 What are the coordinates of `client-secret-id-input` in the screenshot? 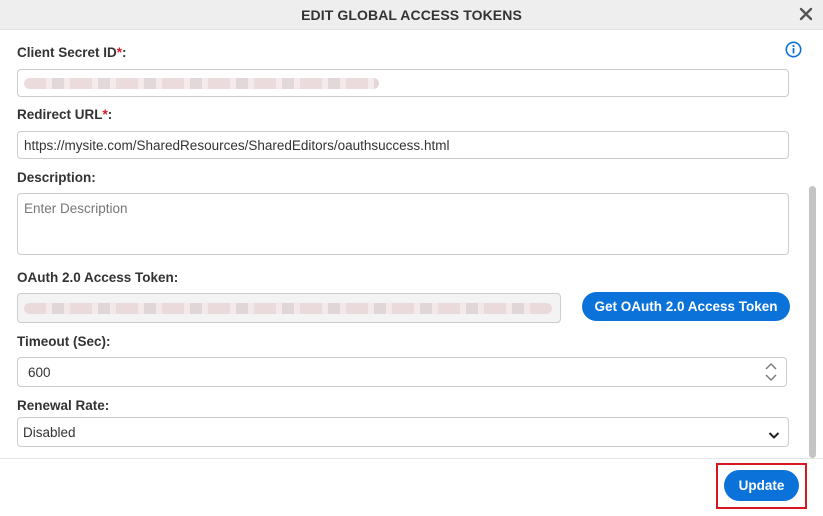 It's located at (403, 83).